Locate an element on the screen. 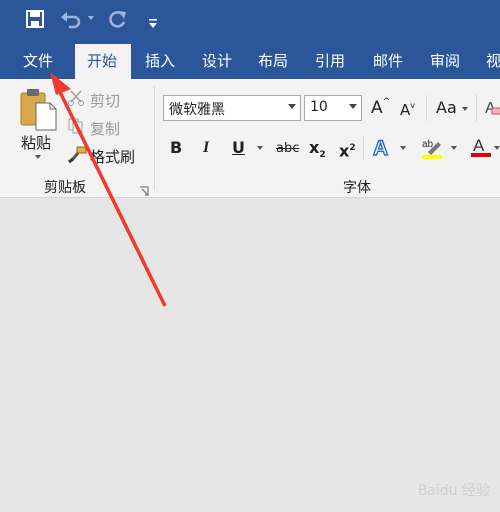 This screenshot has width=500, height=512. watermark: Baidu 经验 is located at coordinates (453, 491).